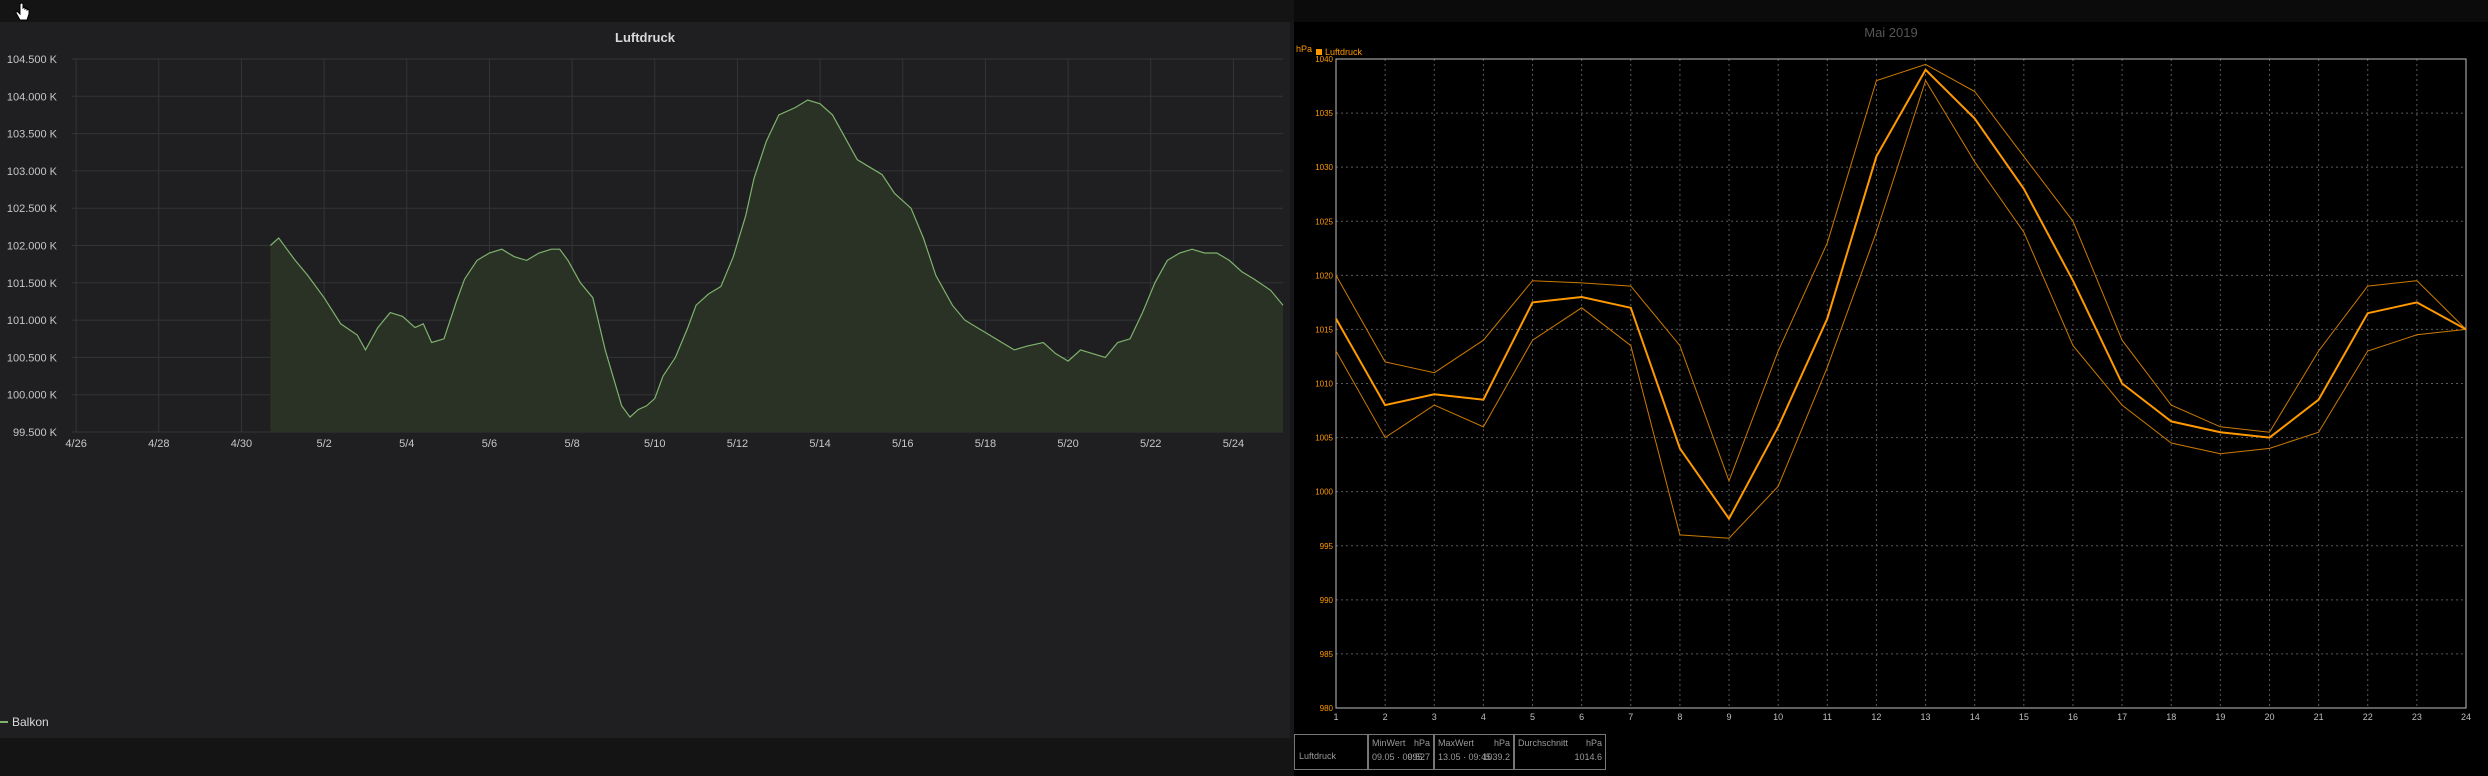 The image size is (2488, 776). What do you see at coordinates (1150, 444) in the screenshot?
I see `x-tick-label: 5/22` at bounding box center [1150, 444].